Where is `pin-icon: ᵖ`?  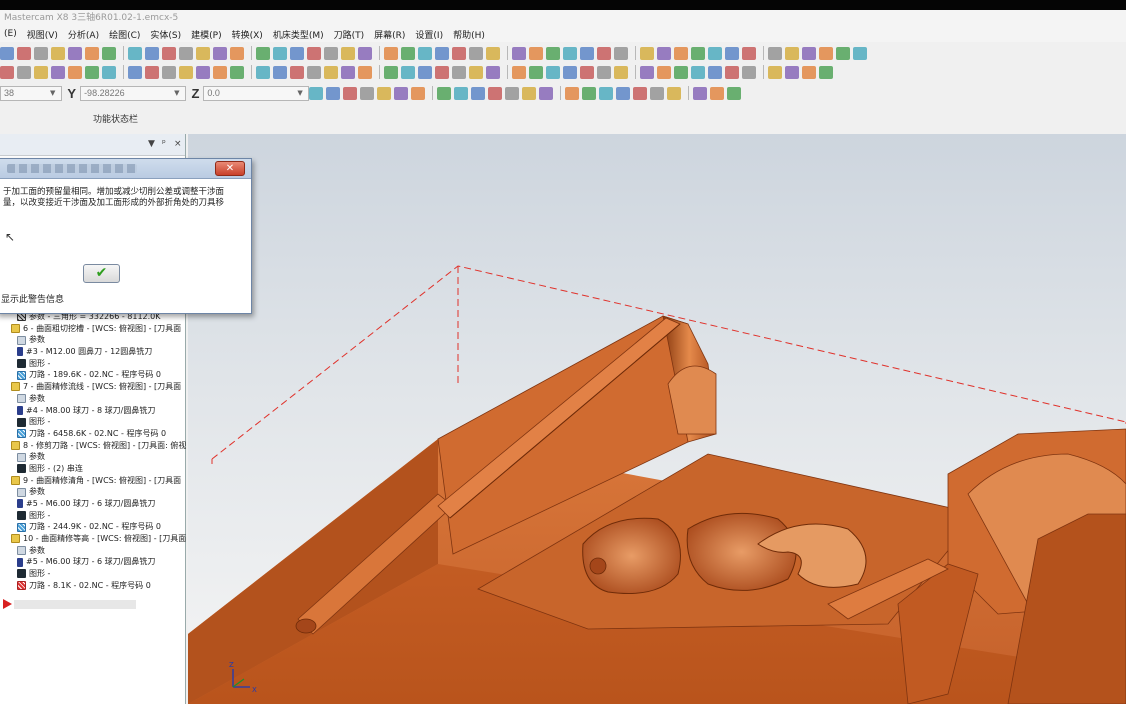 pin-icon: ᵖ is located at coordinates (164, 144).